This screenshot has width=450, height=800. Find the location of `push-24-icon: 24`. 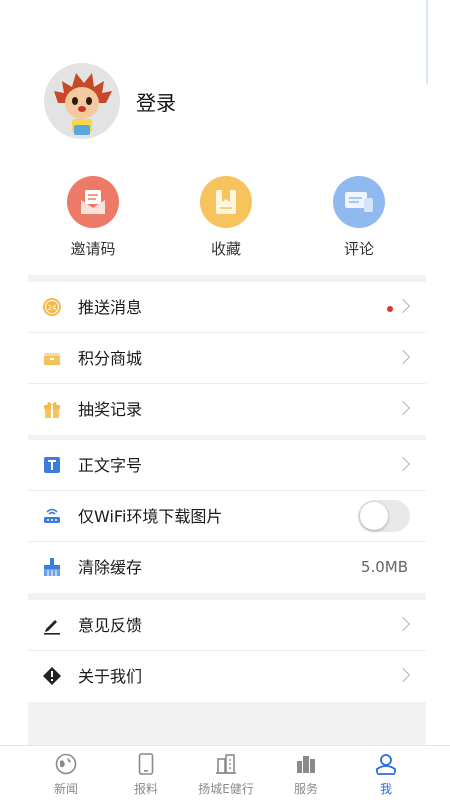

push-24-icon: 24 is located at coordinates (52, 307).